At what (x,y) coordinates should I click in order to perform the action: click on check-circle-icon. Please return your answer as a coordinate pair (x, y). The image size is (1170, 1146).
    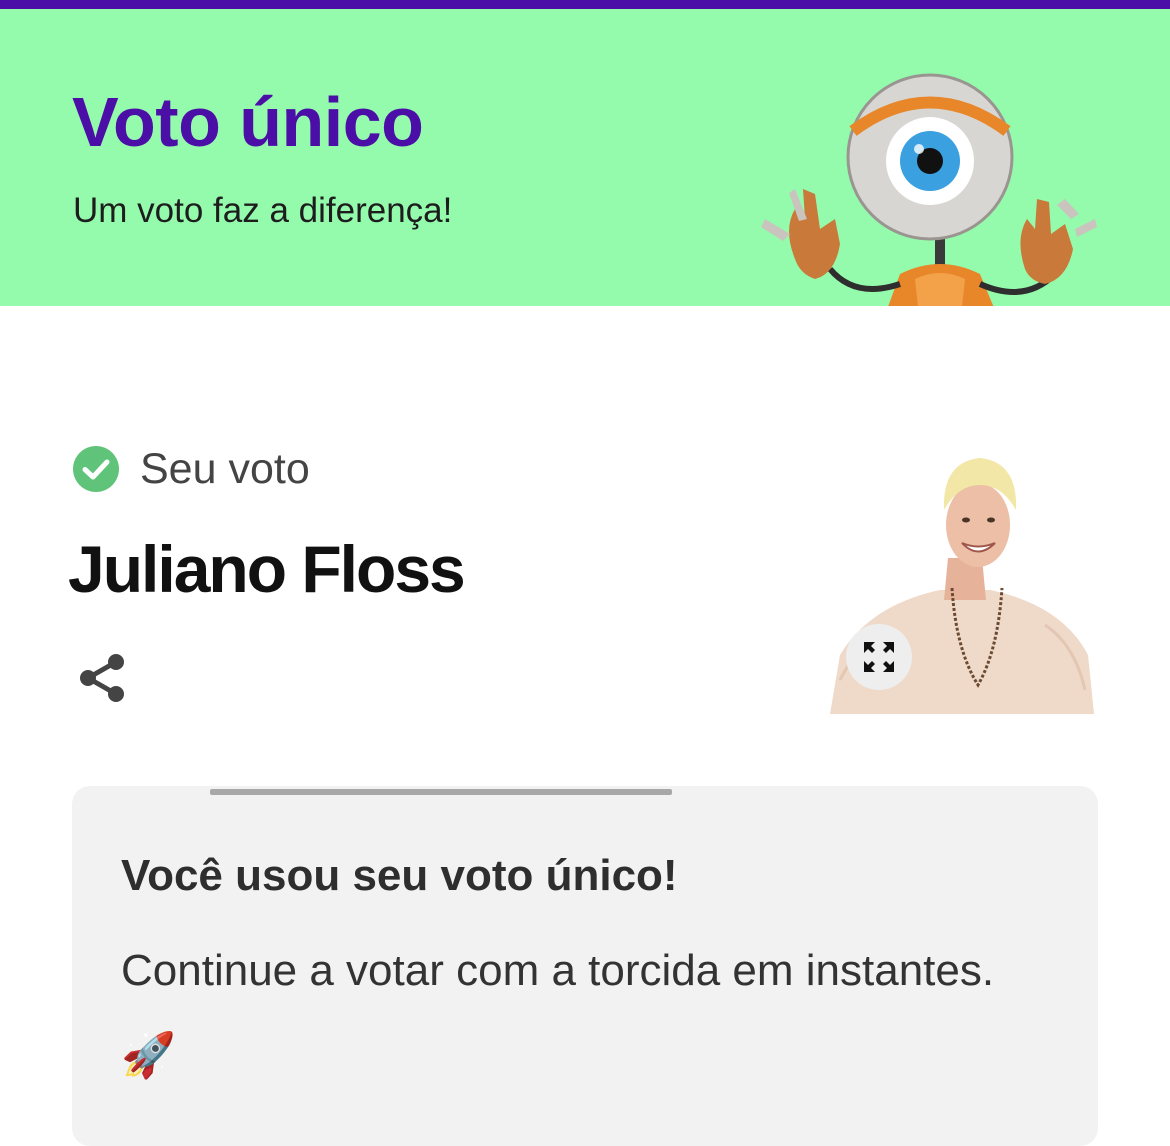
    Looking at the image, I should click on (96, 469).